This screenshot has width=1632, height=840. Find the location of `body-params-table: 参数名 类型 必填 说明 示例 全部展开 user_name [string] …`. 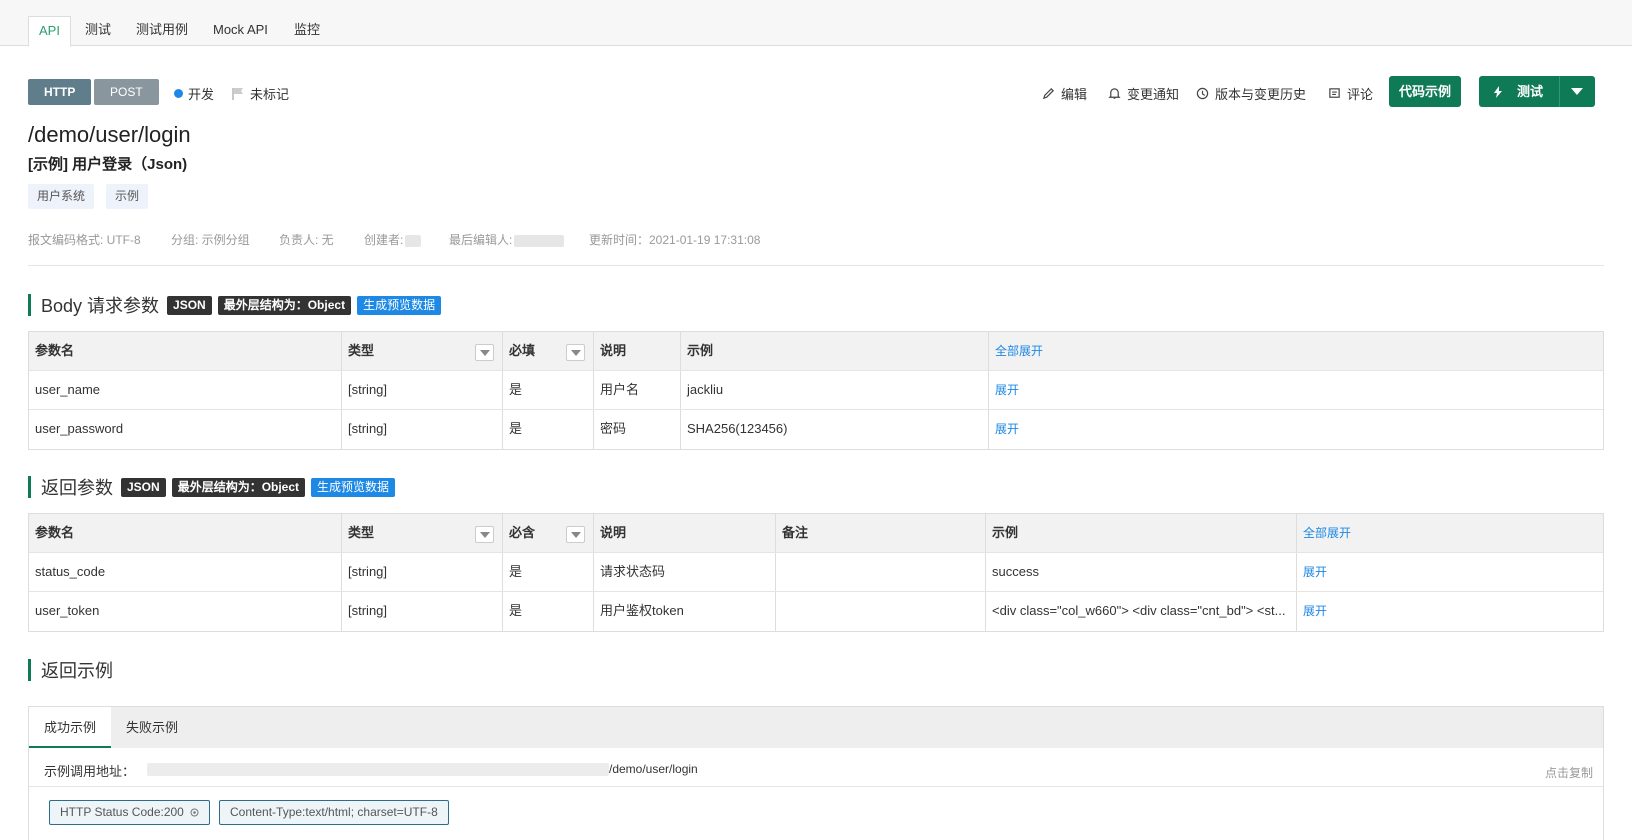

body-params-table: 参数名 类型 必填 说明 示例 全部展开 user_name [string] … is located at coordinates (816, 390).